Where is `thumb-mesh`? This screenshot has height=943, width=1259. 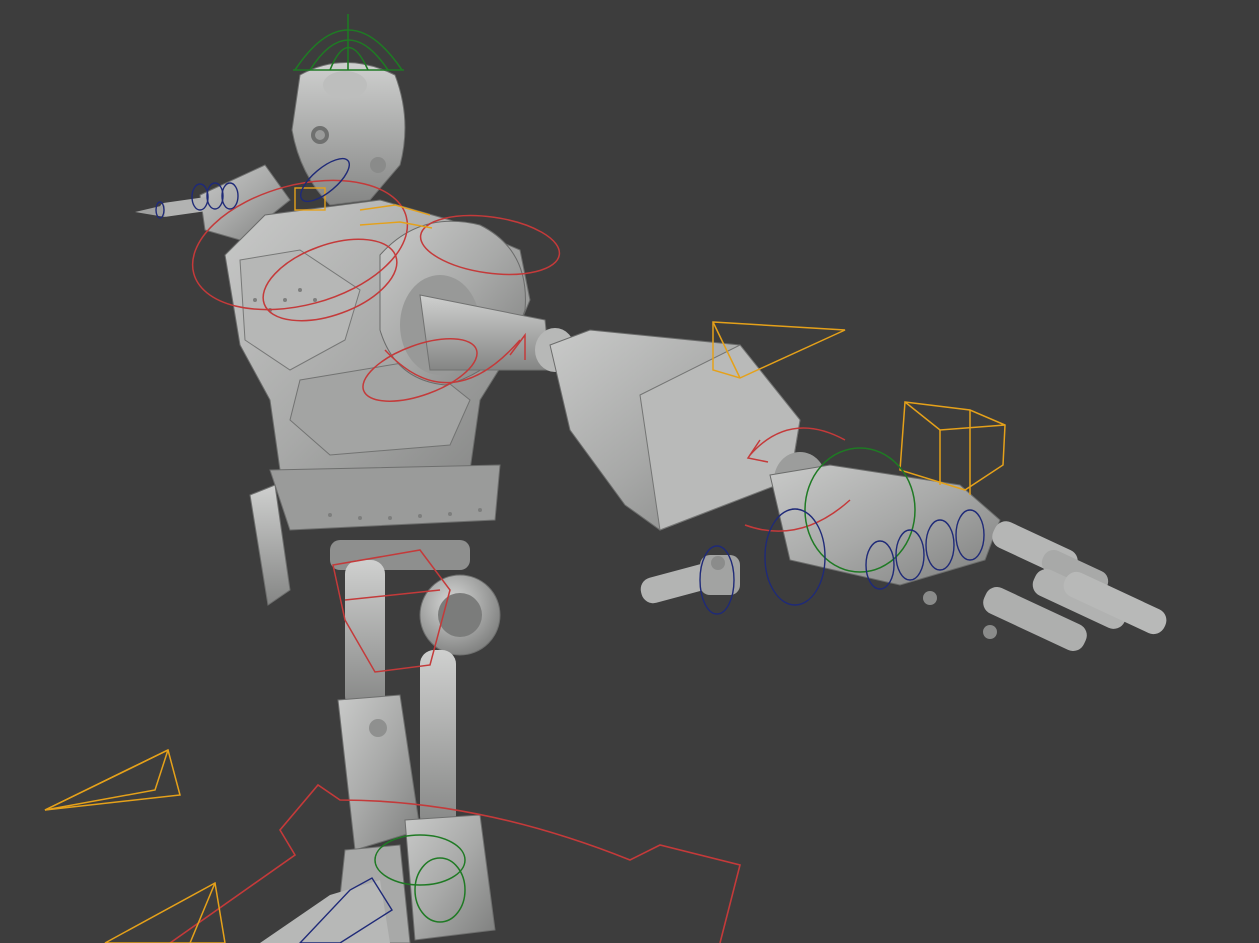 thumb-mesh is located at coordinates (689, 580).